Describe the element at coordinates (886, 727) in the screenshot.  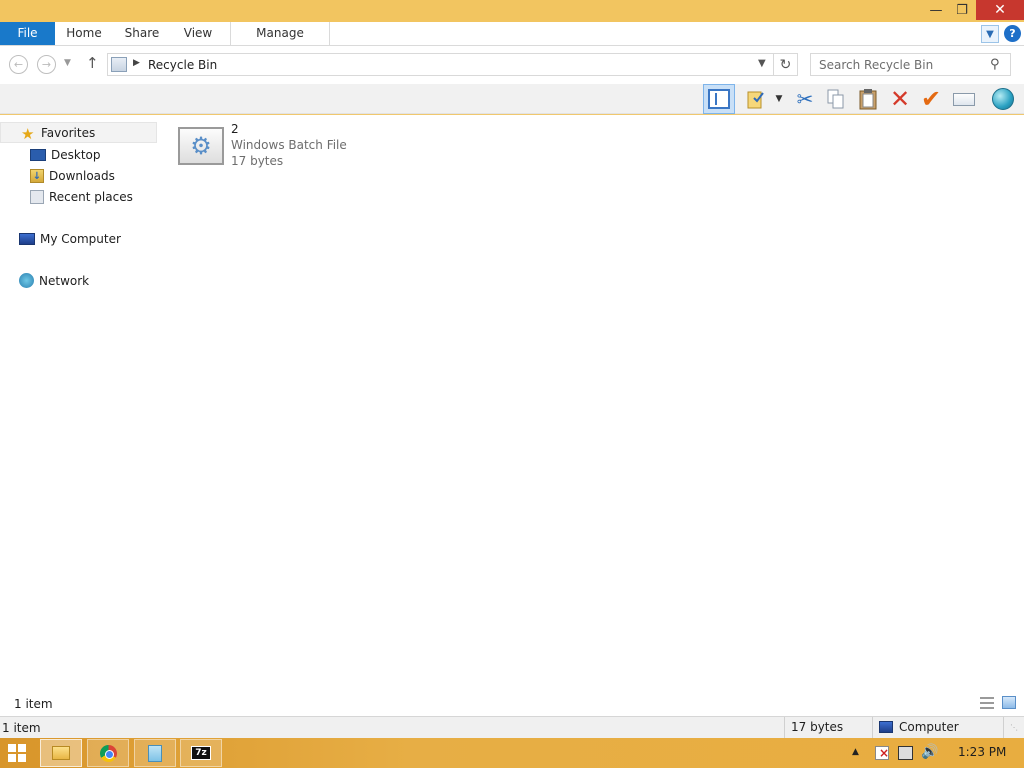
I see `computer-zone-icon` at that location.